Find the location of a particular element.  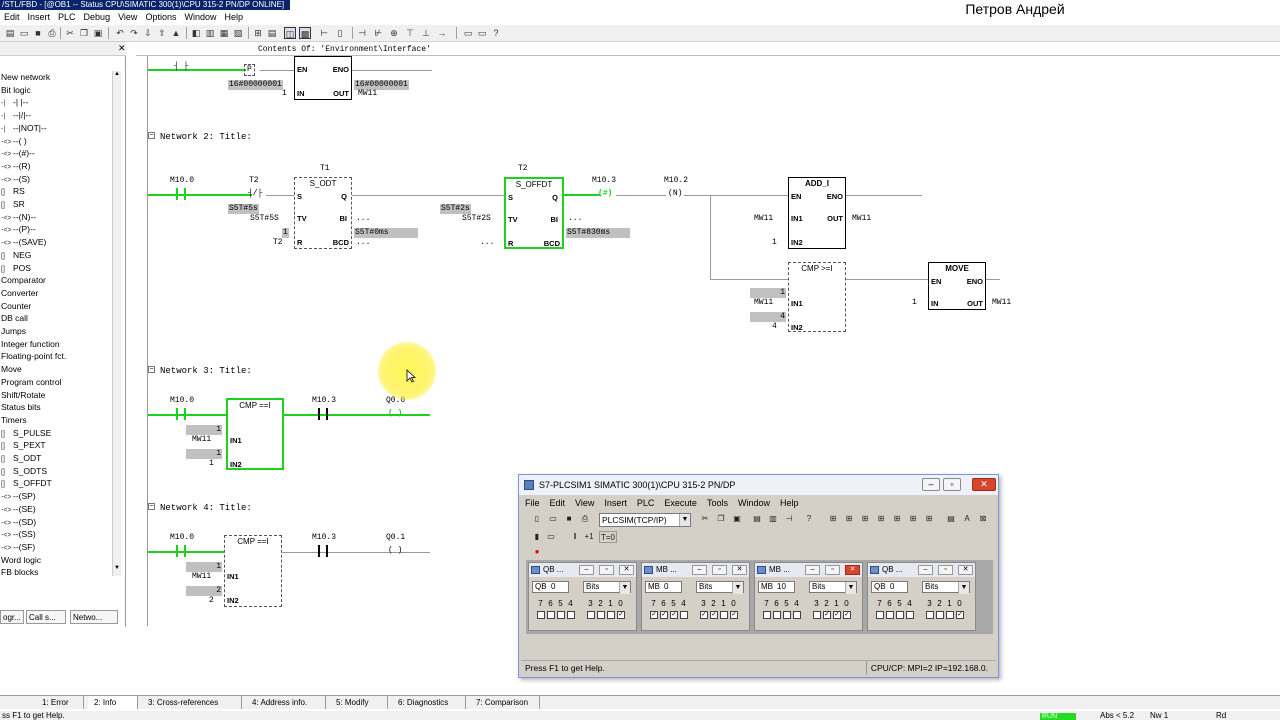

coil-m10-3: (#) is located at coordinates (605, 194).